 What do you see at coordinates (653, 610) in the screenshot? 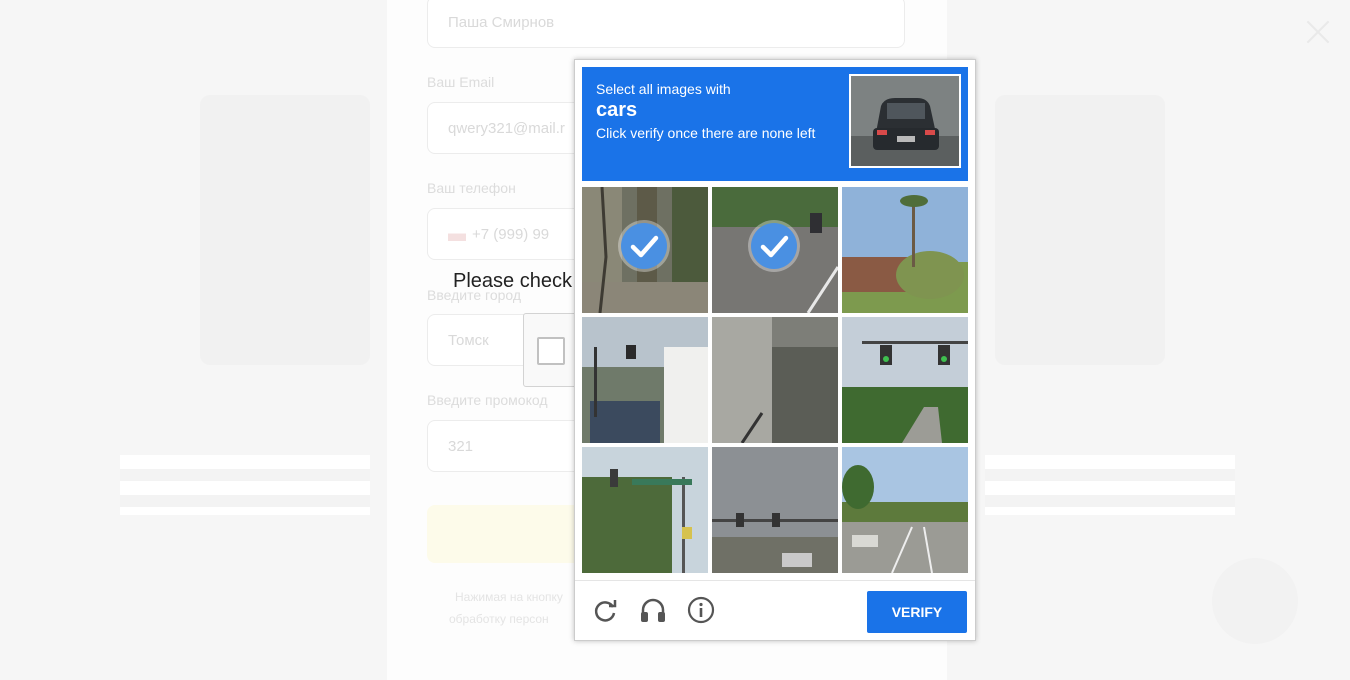
I see `headphones-icon` at bounding box center [653, 610].